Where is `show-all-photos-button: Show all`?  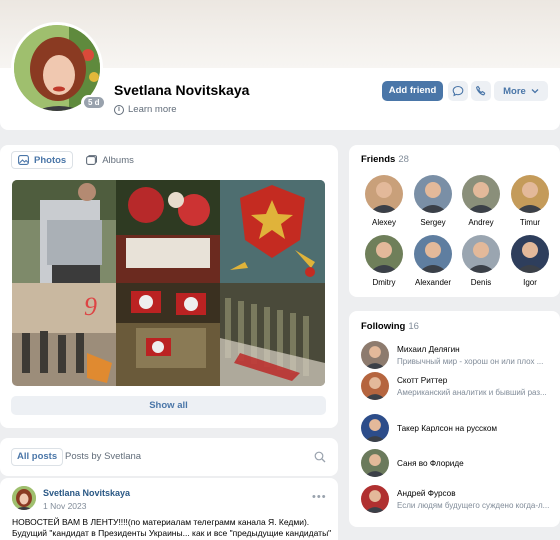
show-all-photos-button: Show all is located at coordinates (168, 405).